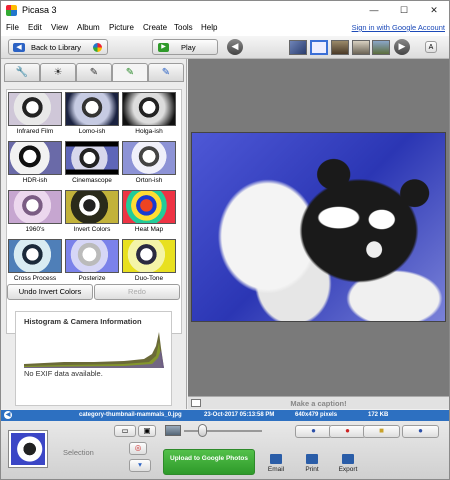  I want to click on clear-icon: ▣, so click(147, 430).